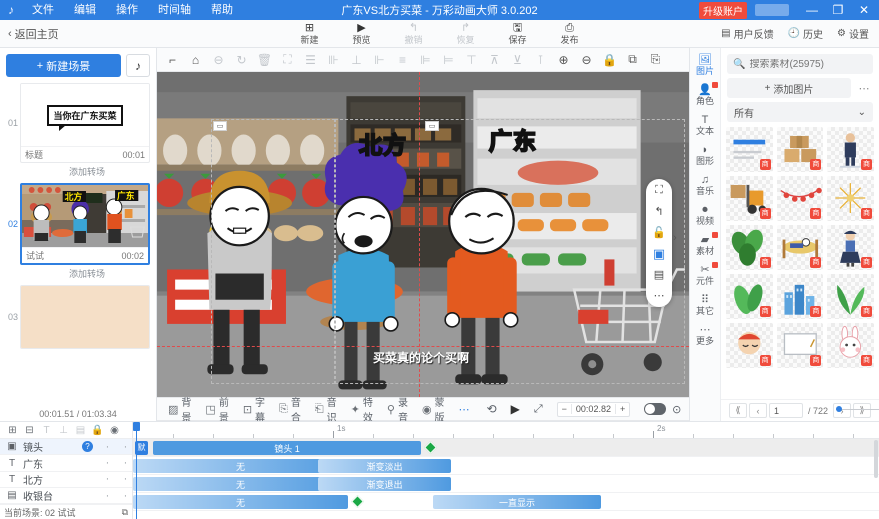 This screenshot has width=879, height=519. I want to click on timeline-clip: 渐变淡出, so click(384, 466).